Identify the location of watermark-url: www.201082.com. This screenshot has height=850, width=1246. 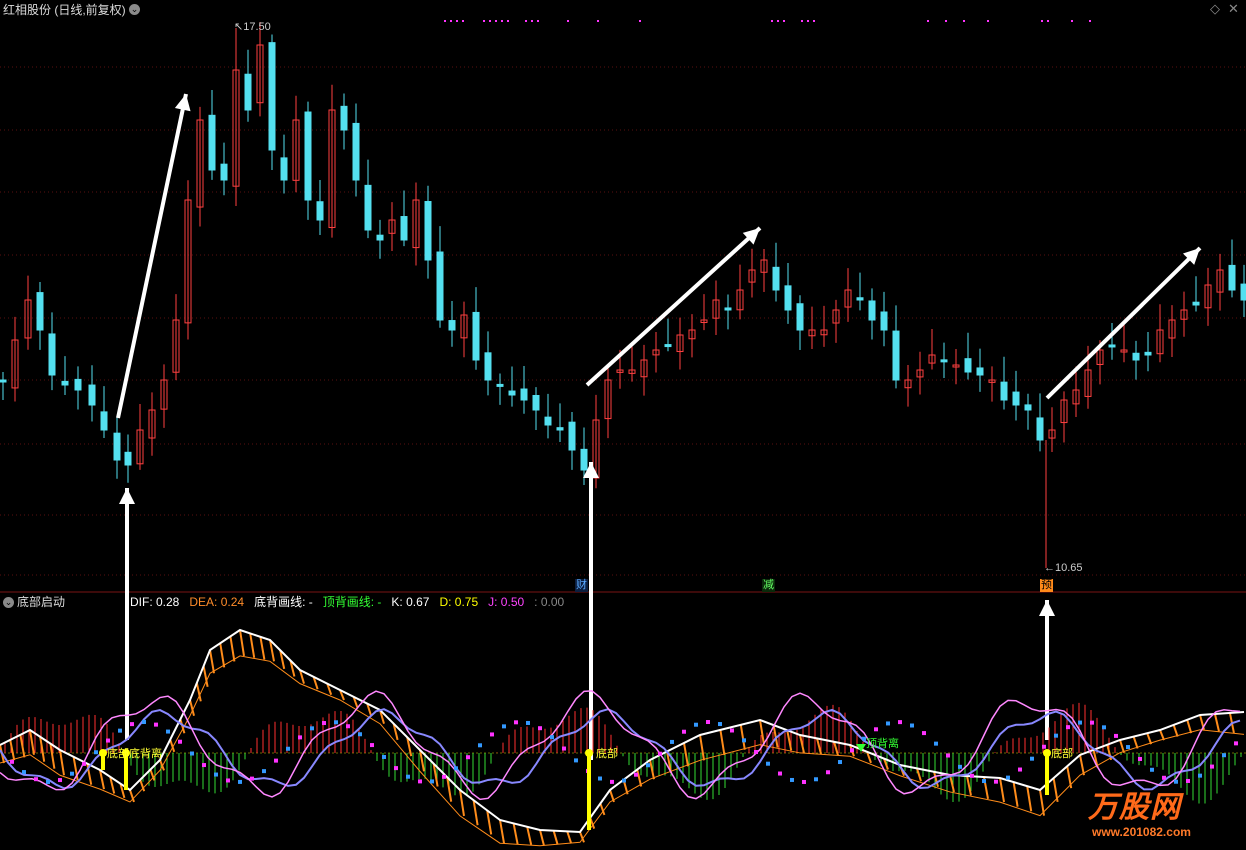
(1141, 832).